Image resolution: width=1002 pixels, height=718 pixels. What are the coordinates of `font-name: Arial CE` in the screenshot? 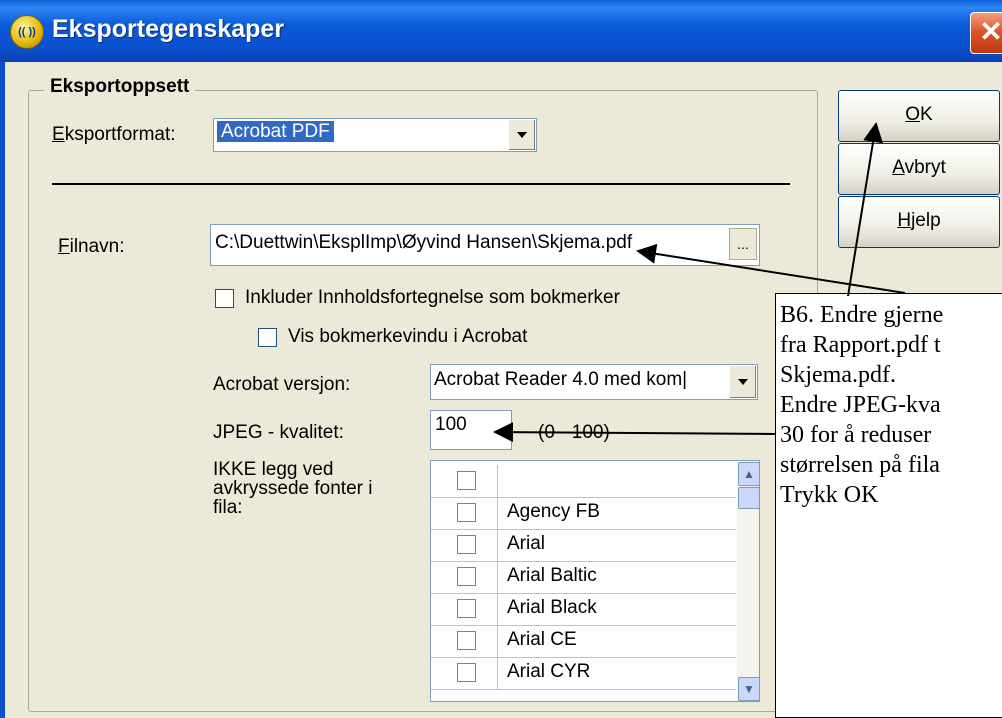 It's located at (542, 639).